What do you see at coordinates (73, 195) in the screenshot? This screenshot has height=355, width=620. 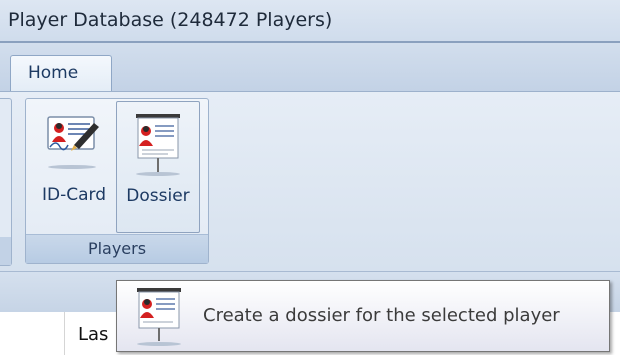 I see `id-card-label: ID-Card` at bounding box center [73, 195].